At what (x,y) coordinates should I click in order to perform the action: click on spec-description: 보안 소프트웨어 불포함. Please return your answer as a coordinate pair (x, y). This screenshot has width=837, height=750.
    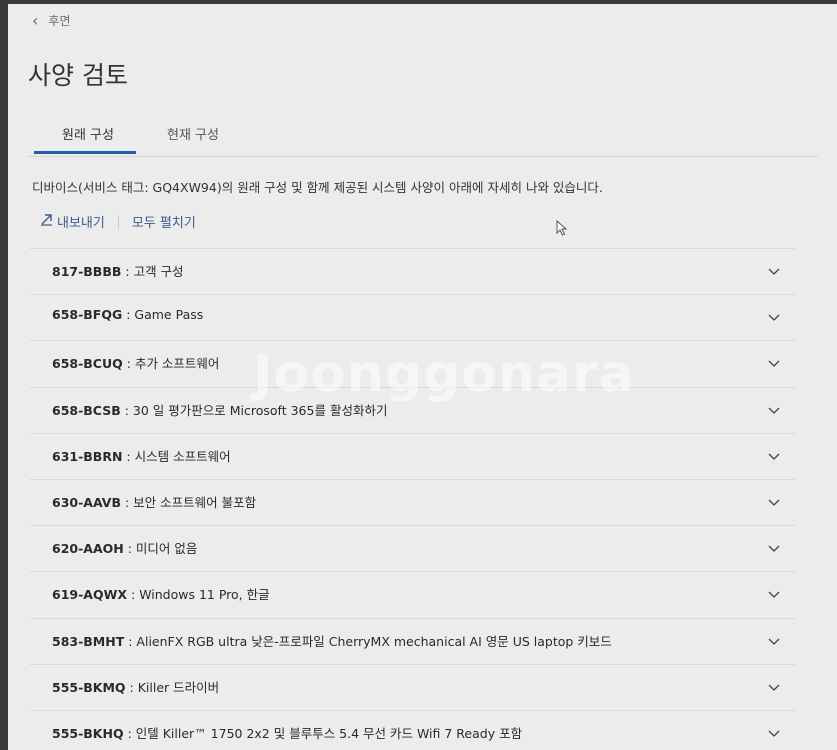
    Looking at the image, I should click on (195, 502).